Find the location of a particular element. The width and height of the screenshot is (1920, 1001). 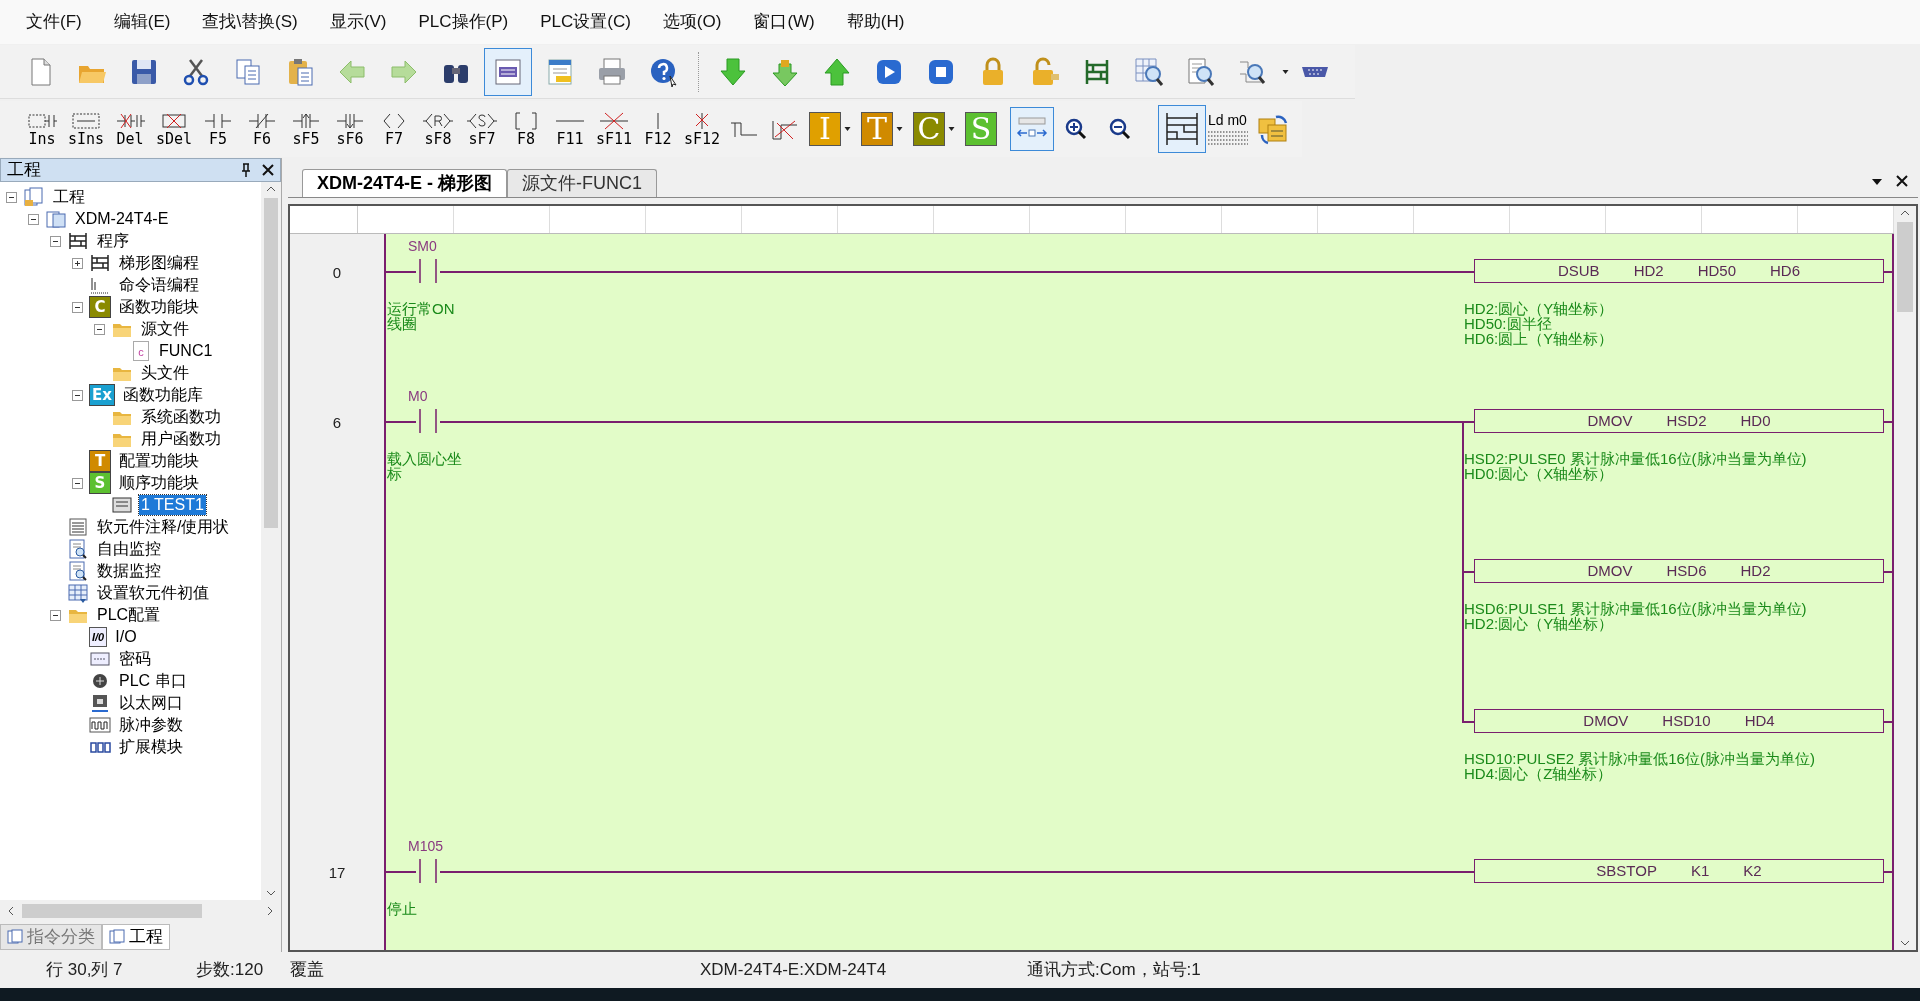

editor-tab: 源文件-FUNC1 is located at coordinates (582, 183).